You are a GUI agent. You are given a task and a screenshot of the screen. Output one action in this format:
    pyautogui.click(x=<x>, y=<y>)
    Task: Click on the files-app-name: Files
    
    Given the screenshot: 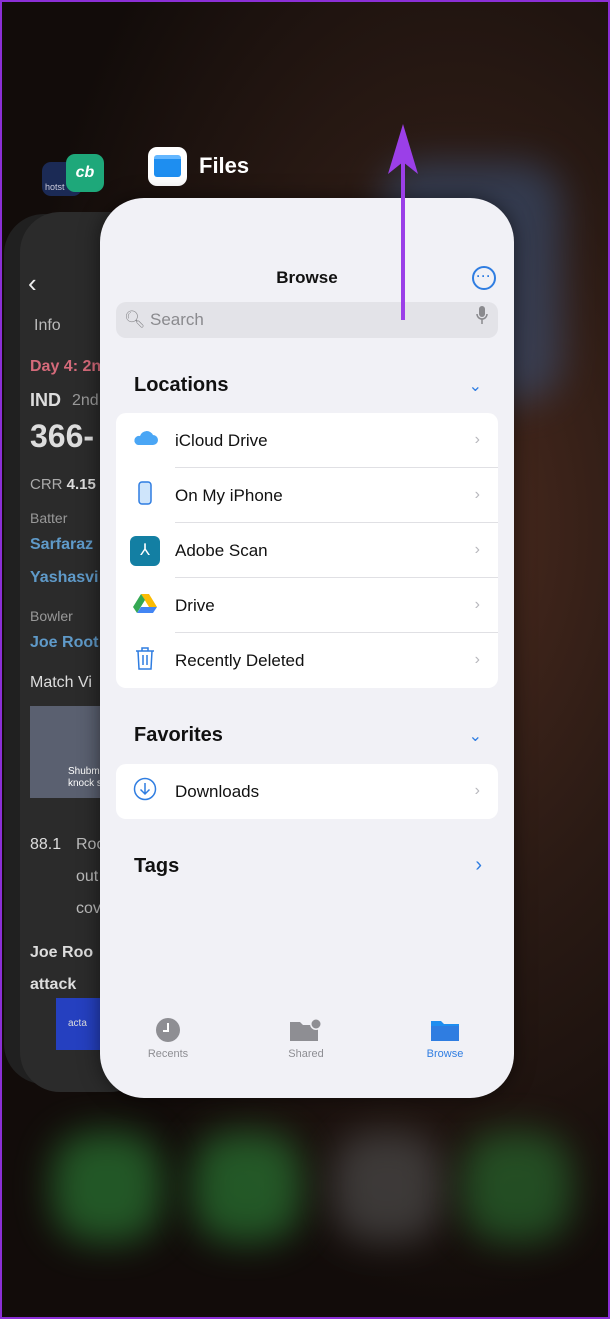 What is the action you would take?
    pyautogui.click(x=224, y=165)
    